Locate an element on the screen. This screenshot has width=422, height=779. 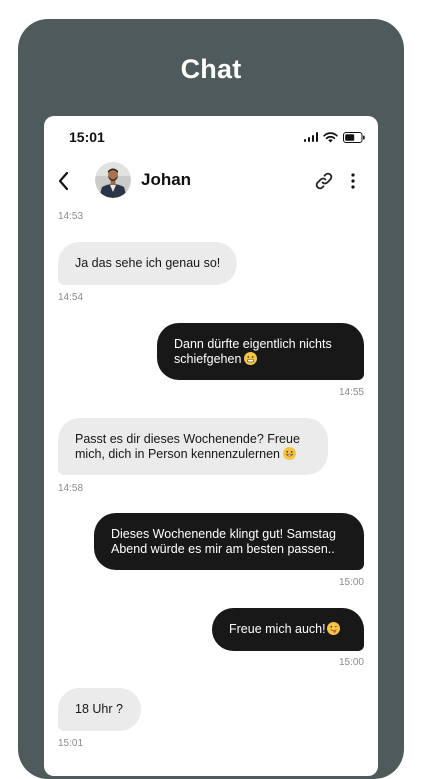
wifi-icon is located at coordinates (330, 136).